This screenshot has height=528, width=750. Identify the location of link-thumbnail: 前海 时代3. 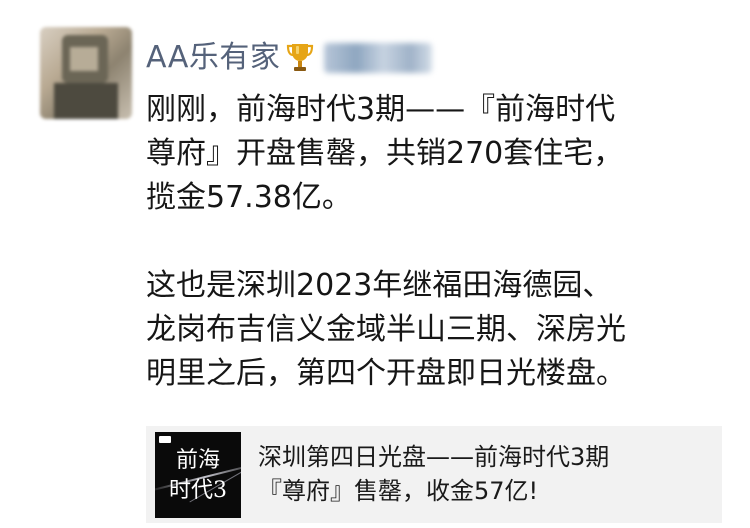
(198, 475).